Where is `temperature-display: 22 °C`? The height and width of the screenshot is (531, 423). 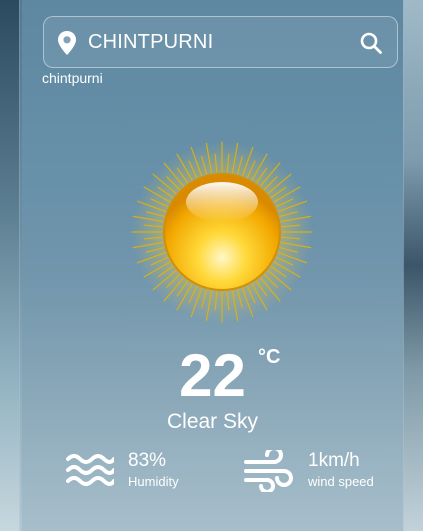 temperature-display: 22 °C is located at coordinates (212, 376).